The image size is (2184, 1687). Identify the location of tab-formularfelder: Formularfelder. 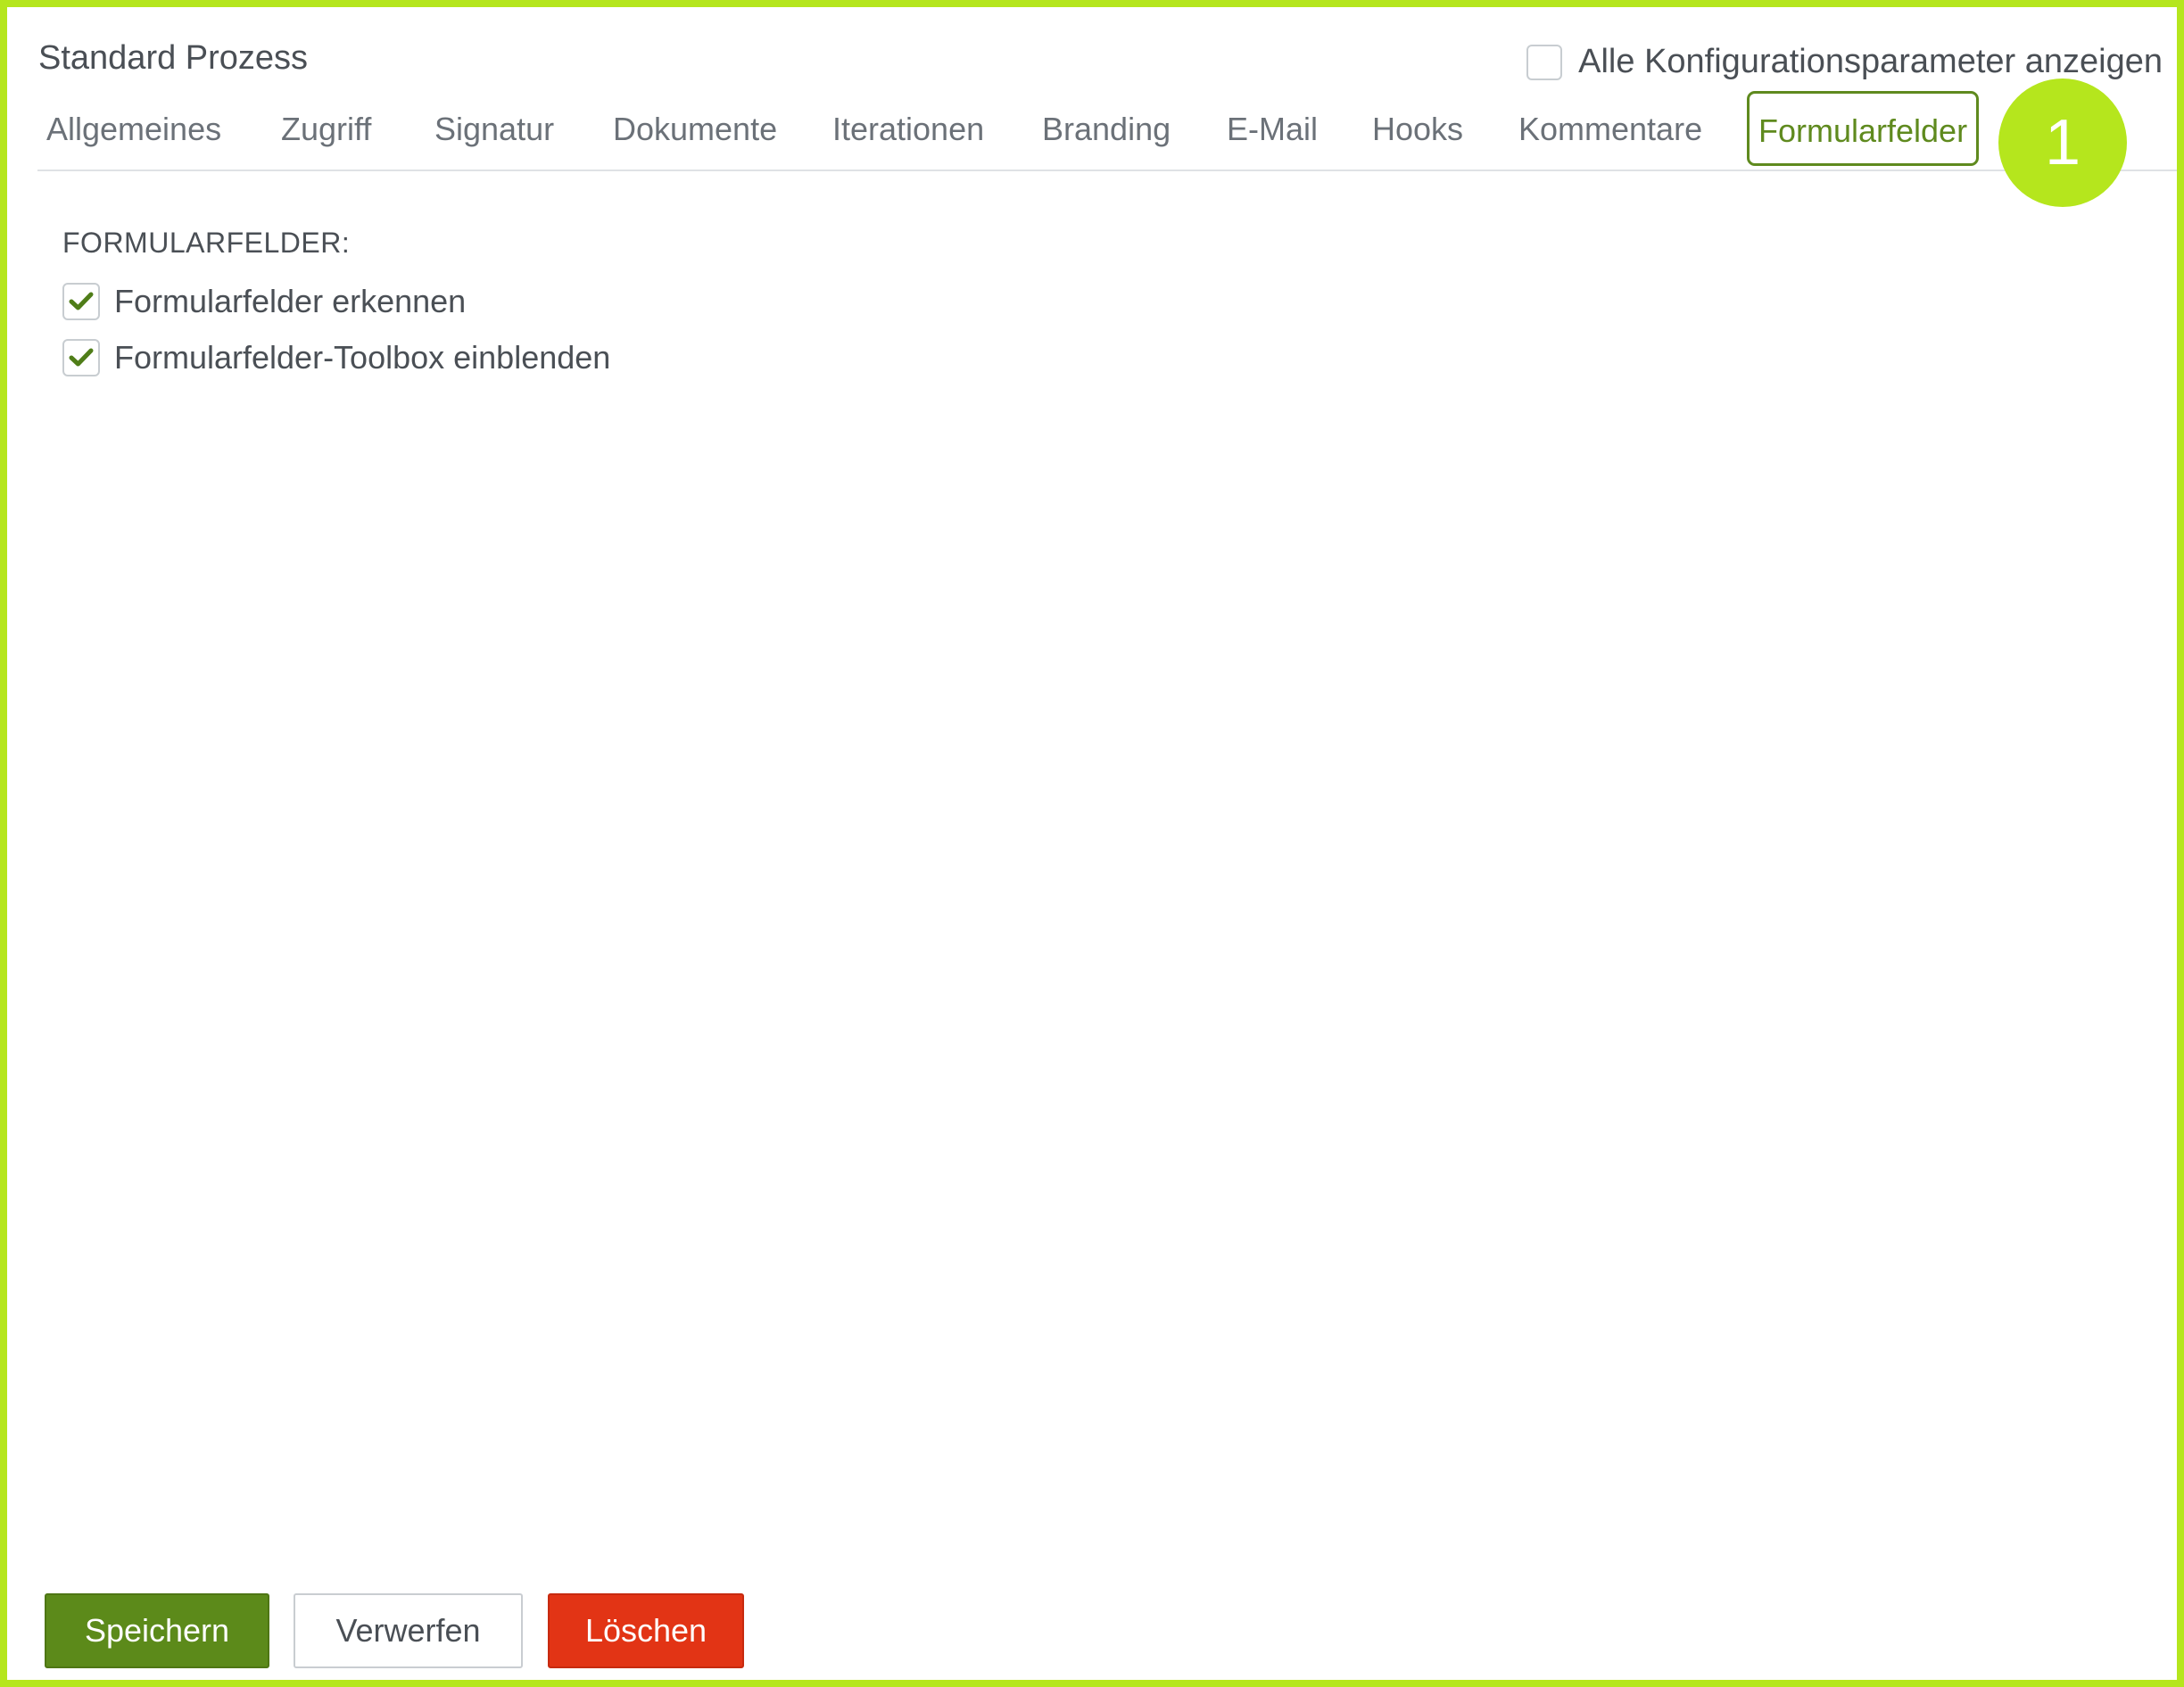
(1863, 129).